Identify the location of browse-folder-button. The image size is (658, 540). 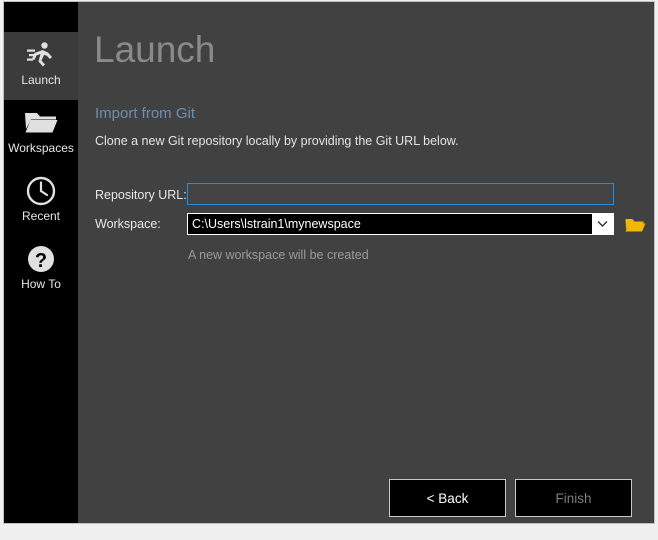
(635, 225).